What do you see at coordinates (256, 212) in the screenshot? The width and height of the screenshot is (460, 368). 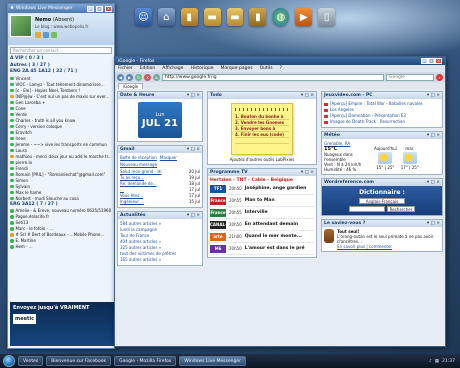 I see `program-title: Interville` at bounding box center [256, 212].